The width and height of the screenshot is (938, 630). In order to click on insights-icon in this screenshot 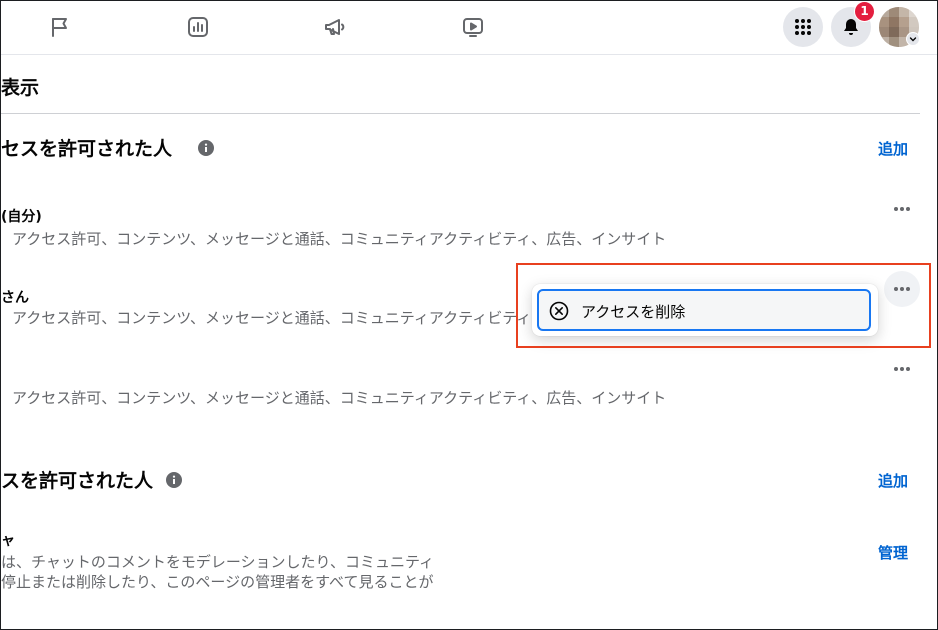, I will do `click(198, 27)`.